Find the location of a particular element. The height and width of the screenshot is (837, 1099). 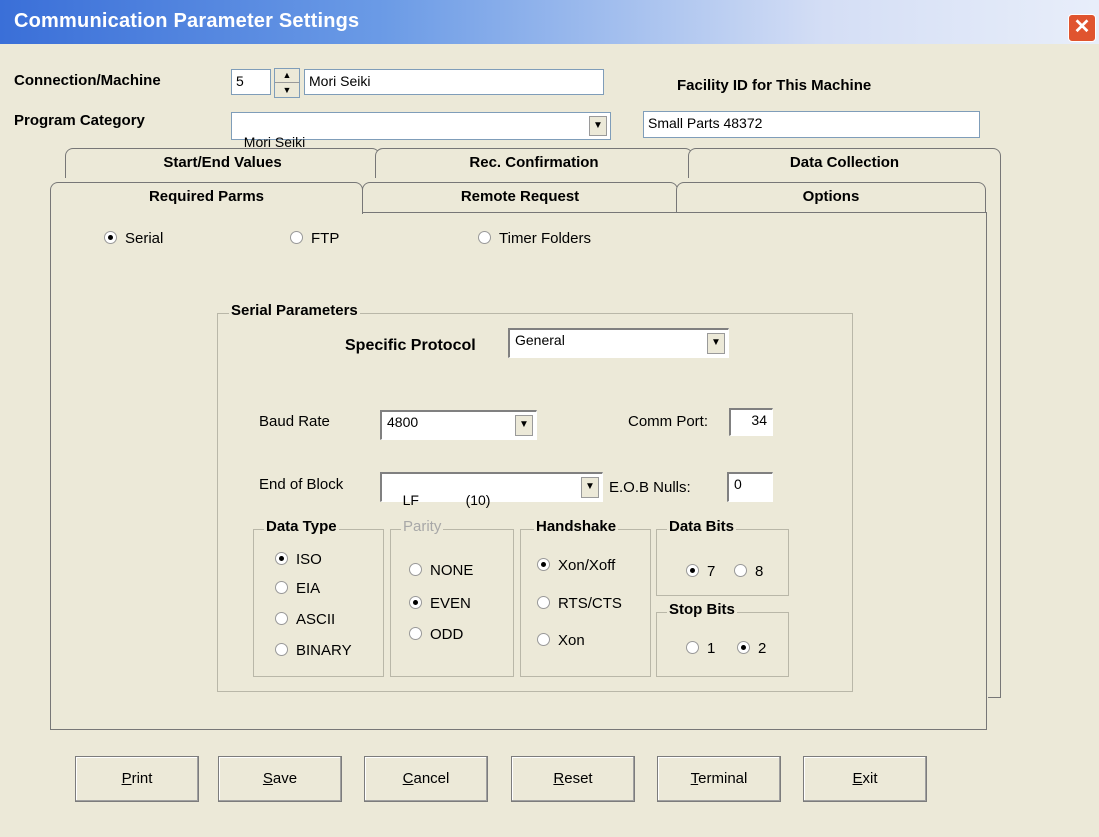

reset-button: Reset is located at coordinates (573, 779).